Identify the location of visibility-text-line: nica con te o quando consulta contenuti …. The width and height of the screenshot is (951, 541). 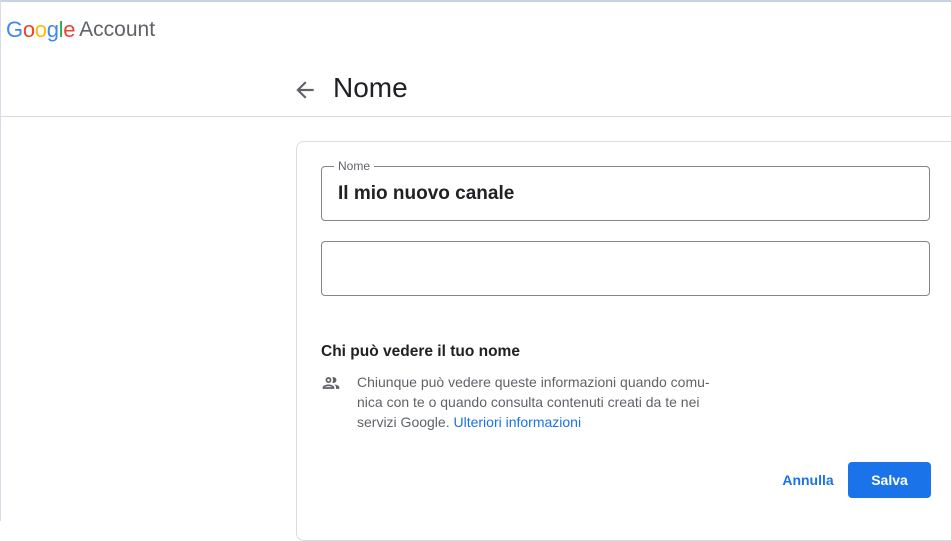
(528, 402).